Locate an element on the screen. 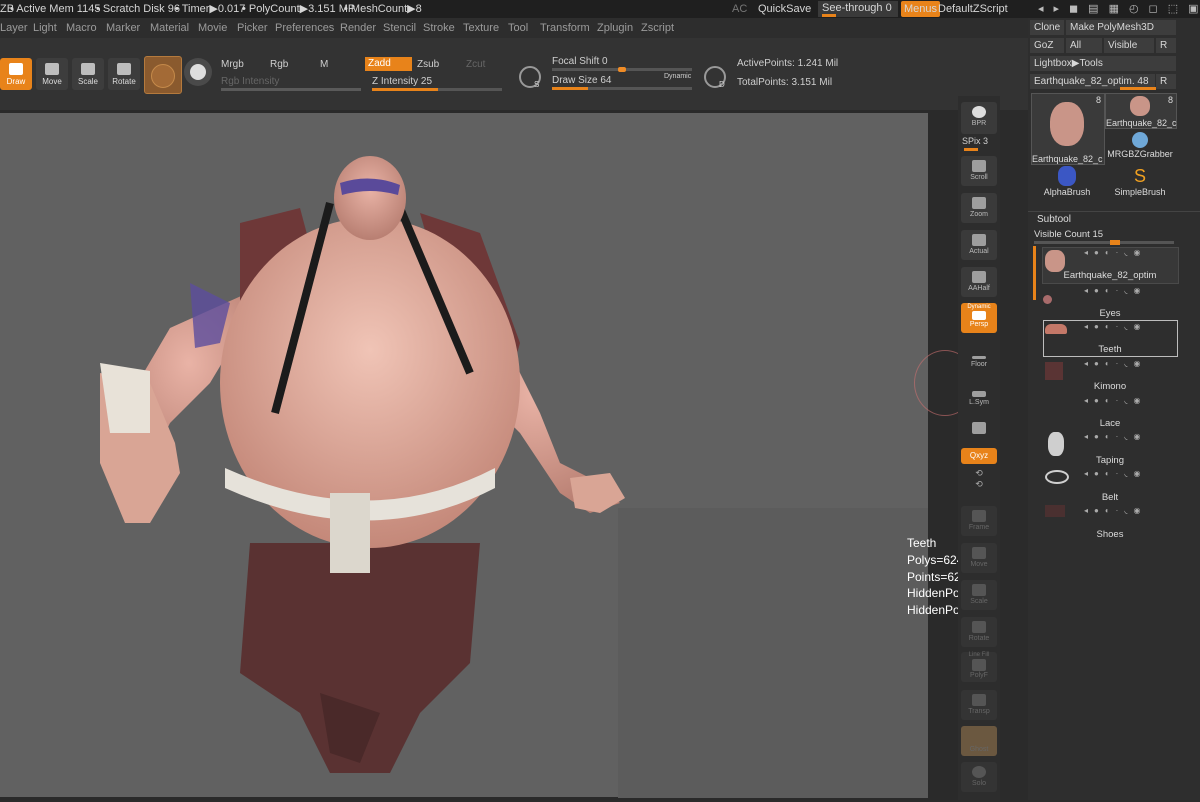 This screenshot has width=1200, height=802. color-swatch-icon is located at coordinates (198, 72).